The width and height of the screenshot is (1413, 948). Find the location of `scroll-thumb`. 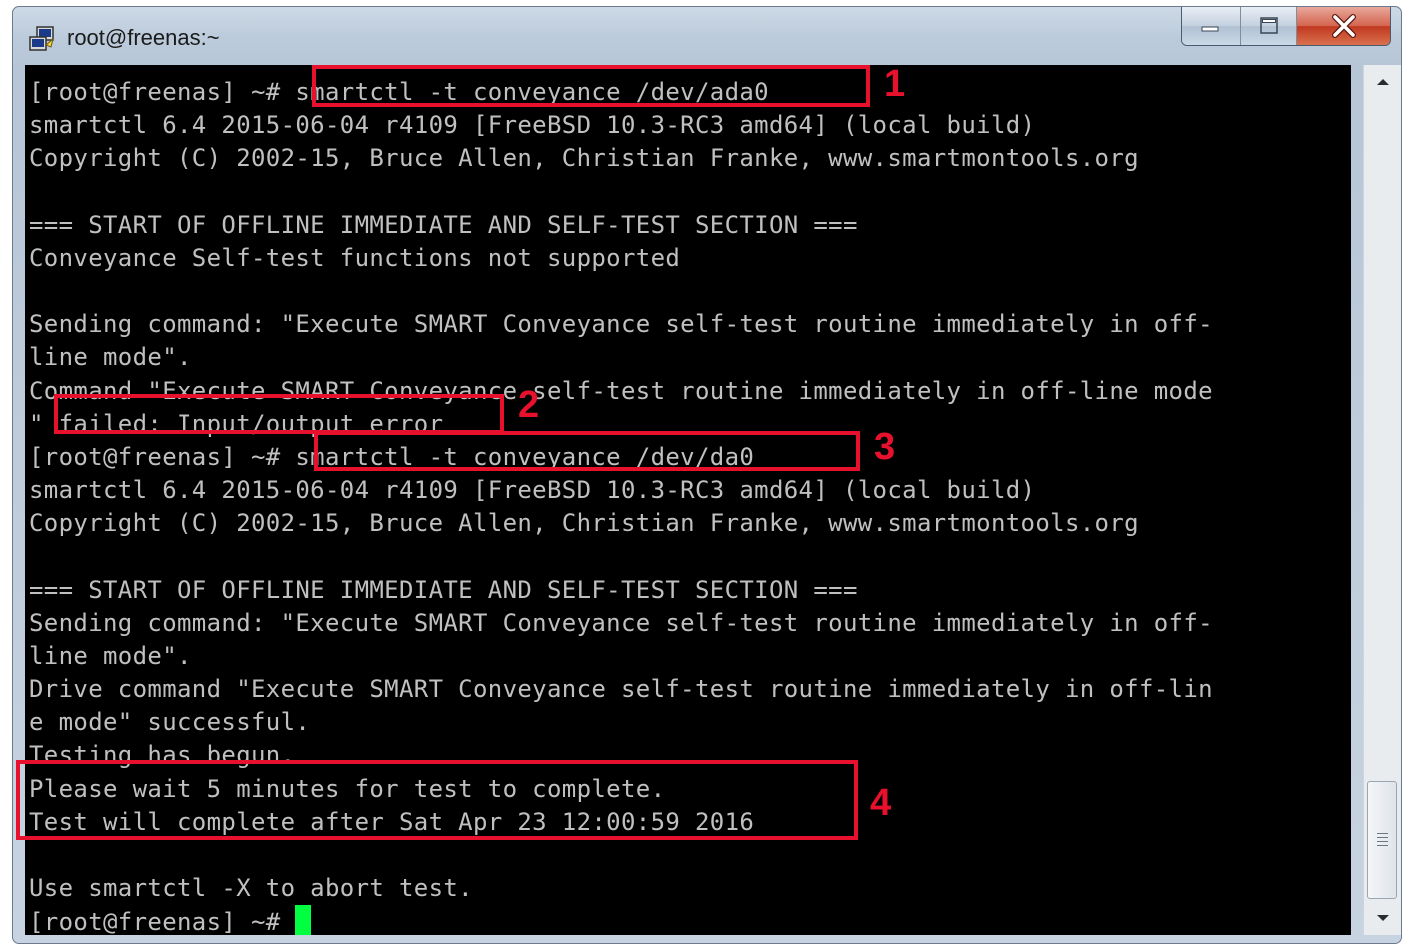

scroll-thumb is located at coordinates (1382, 840).